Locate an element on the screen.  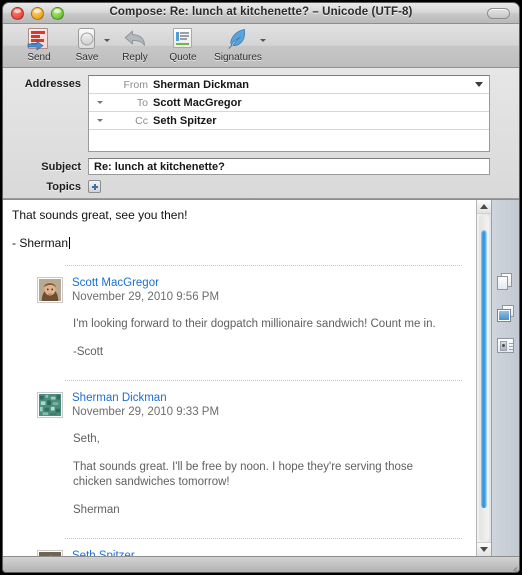
quoted-author: Sherman Dickman is located at coordinates (145, 398).